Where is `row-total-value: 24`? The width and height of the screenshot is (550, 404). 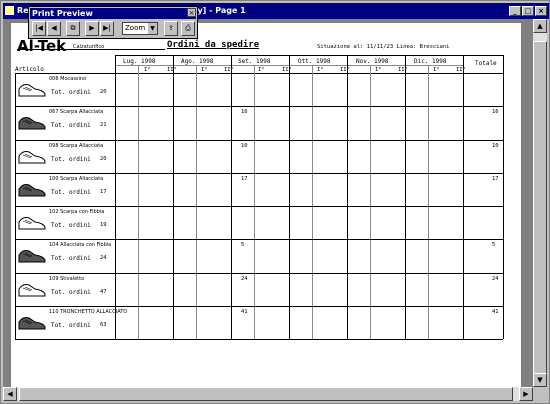 row-total-value: 24 is located at coordinates (495, 279).